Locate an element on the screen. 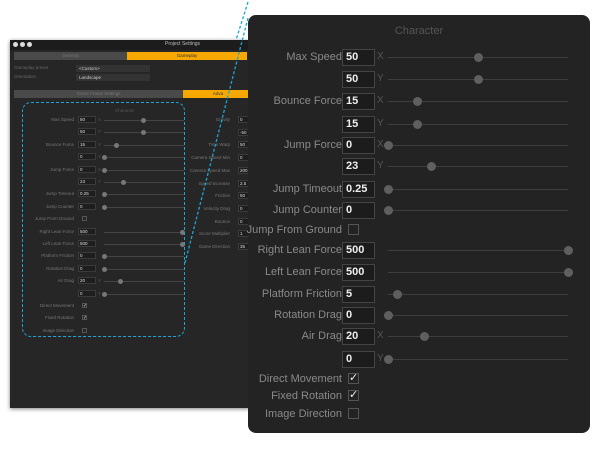 Image resolution: width=600 pixels, height=450 pixels. setting-row-y-component: 15 Y is located at coordinates (419, 125).